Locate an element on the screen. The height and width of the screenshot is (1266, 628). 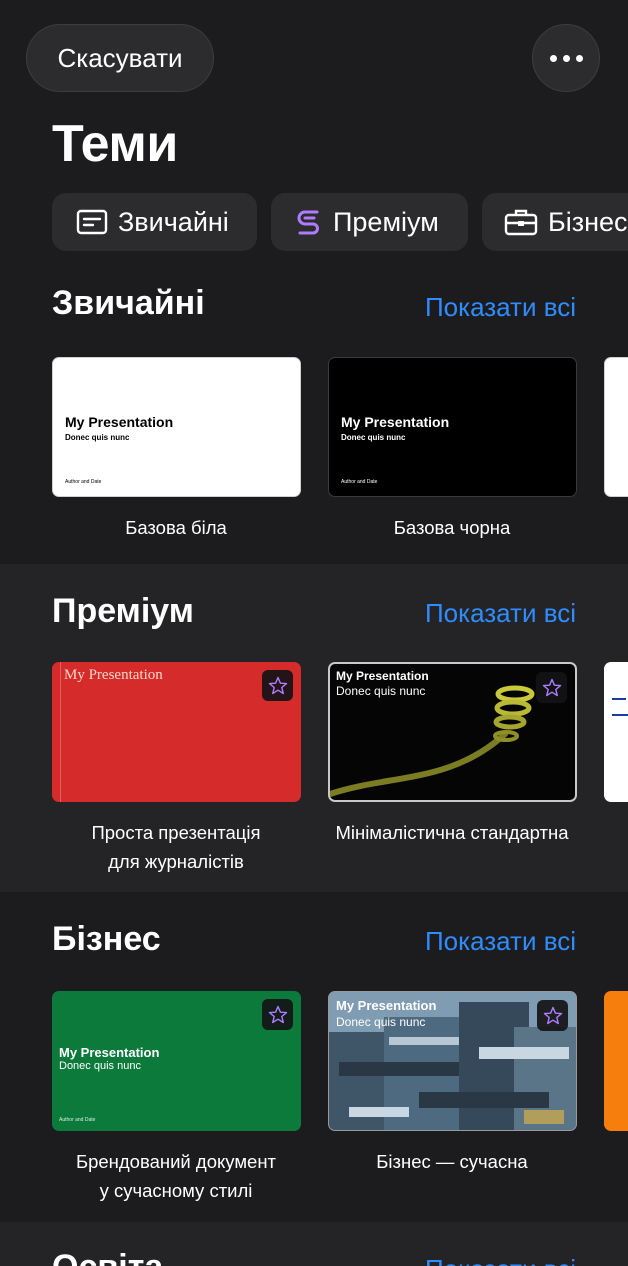
section-title: Освіта is located at coordinates (107, 1257).